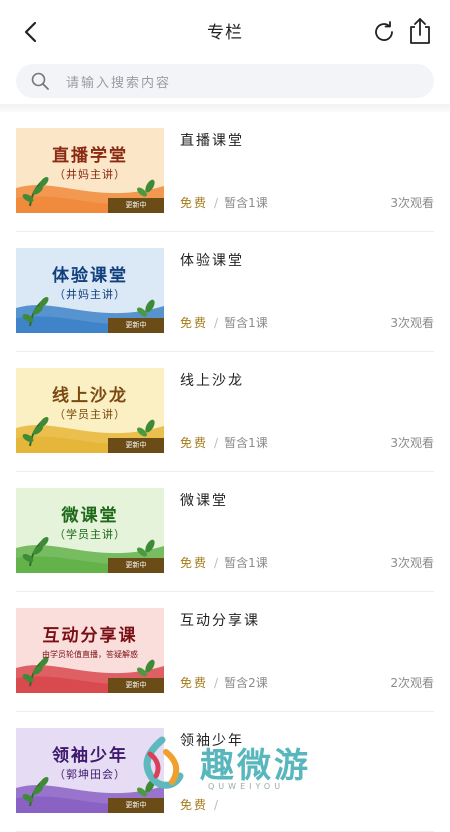 The width and height of the screenshot is (450, 832). I want to click on share-icon, so click(420, 31).